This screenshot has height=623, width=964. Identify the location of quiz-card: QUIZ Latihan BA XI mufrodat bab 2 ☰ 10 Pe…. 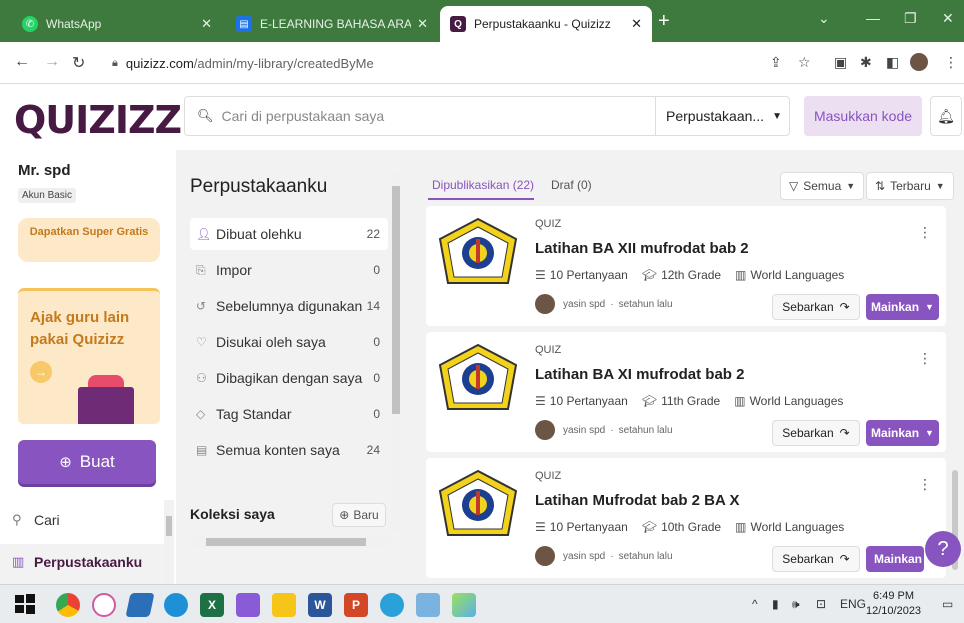
(686, 392).